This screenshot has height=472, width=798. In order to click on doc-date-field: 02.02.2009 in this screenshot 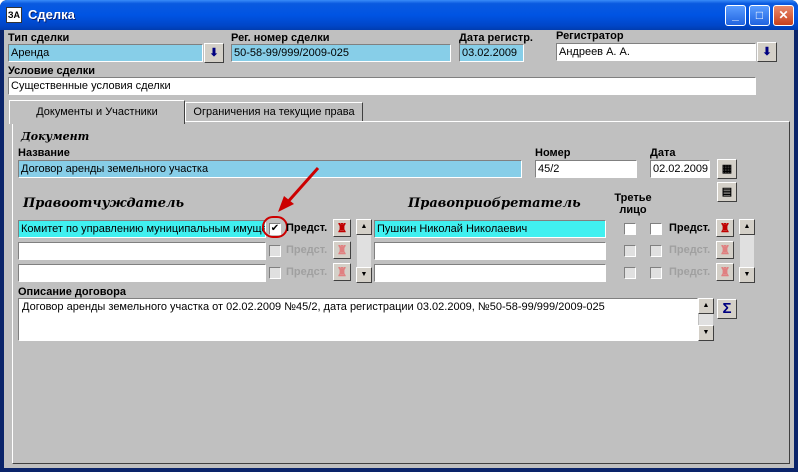, I will do `click(680, 169)`.